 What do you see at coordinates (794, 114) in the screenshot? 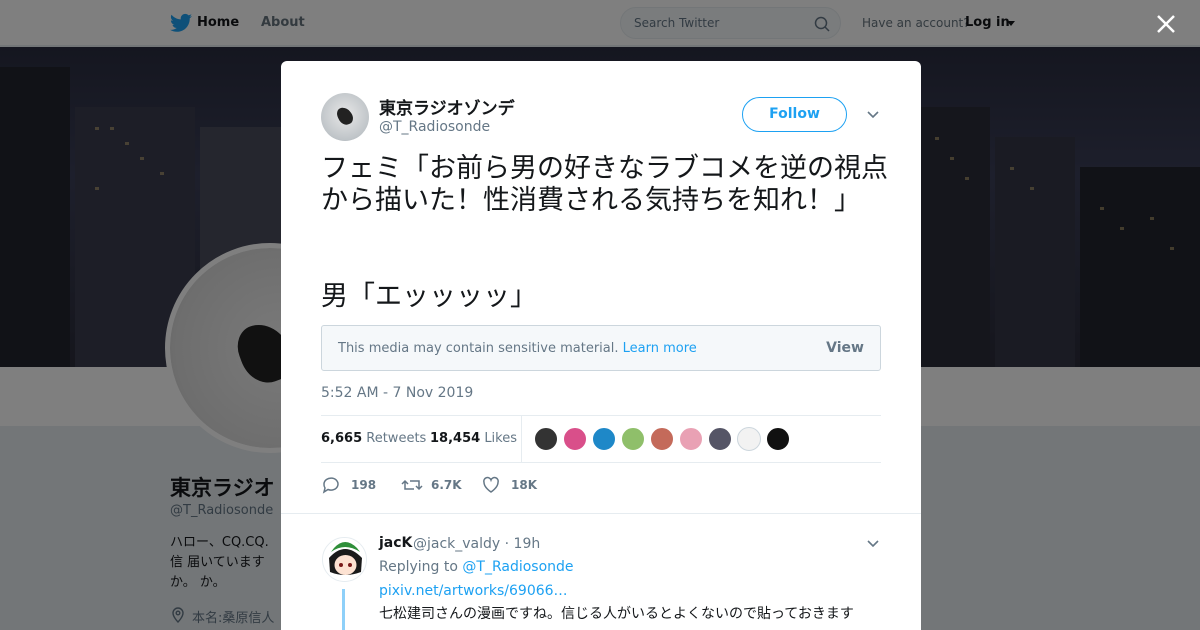
I see `follow-button: Follow` at bounding box center [794, 114].